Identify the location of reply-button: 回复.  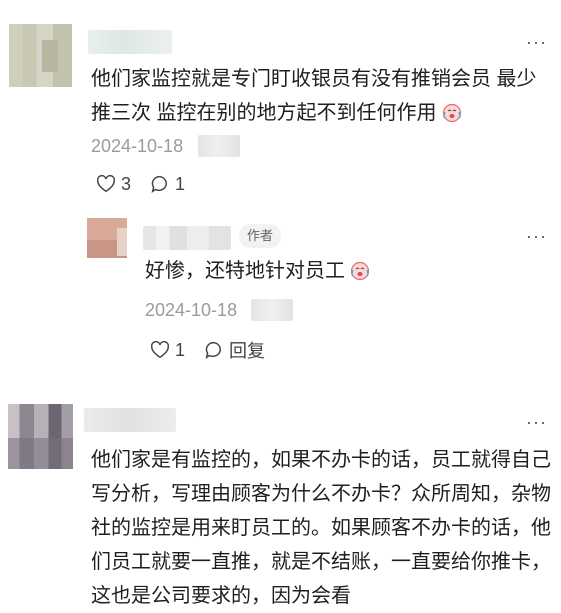
(234, 350).